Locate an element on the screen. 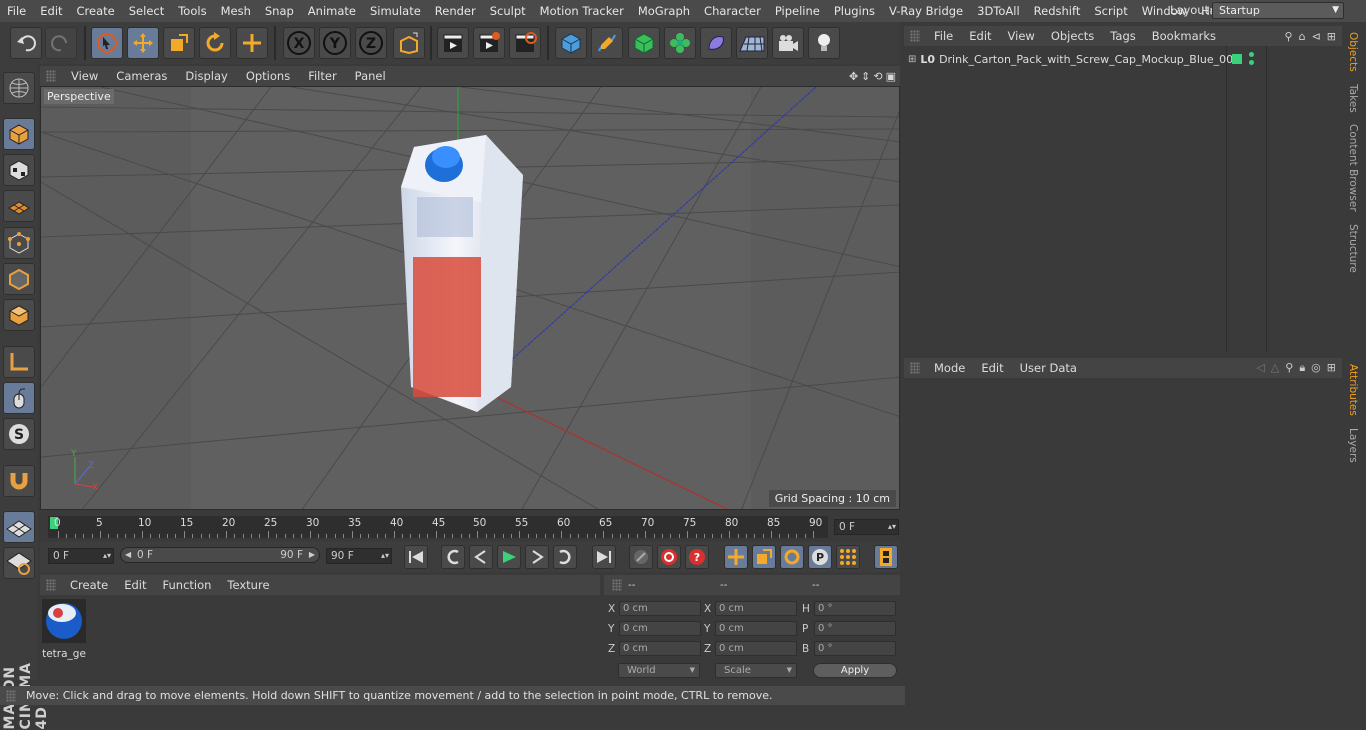 This screenshot has height=730, width=1366. menu-animate: Animate is located at coordinates (332, 11).